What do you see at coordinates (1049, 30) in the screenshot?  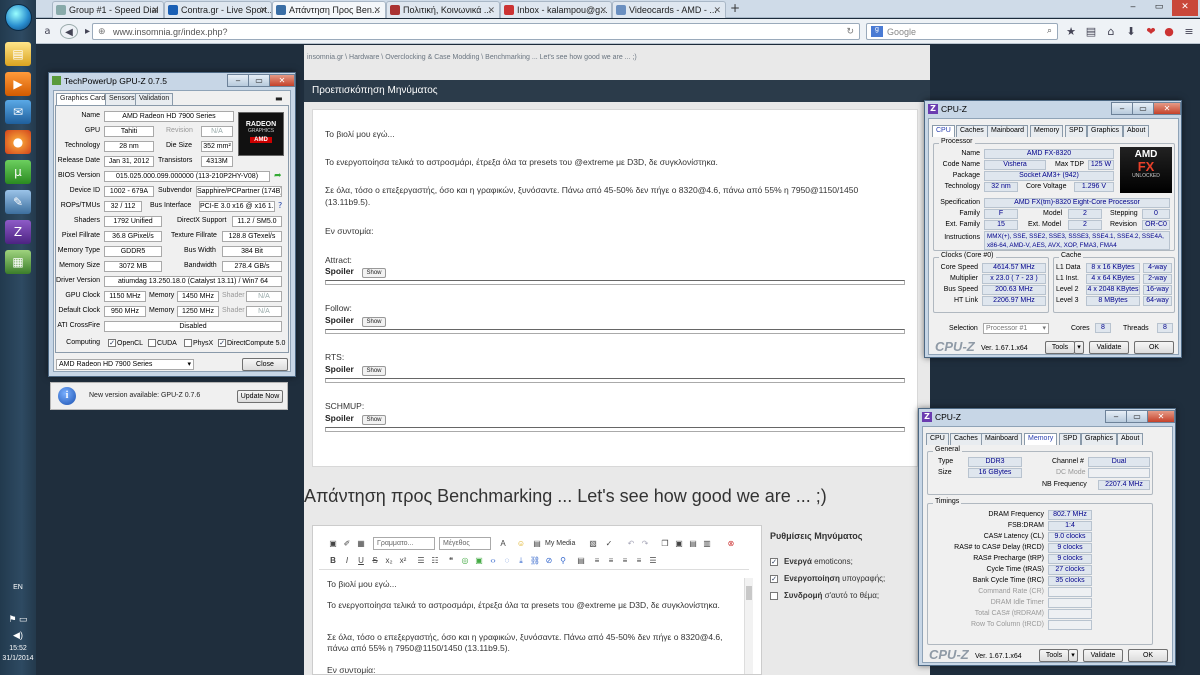 I see `search-icon: ⌕` at bounding box center [1049, 30].